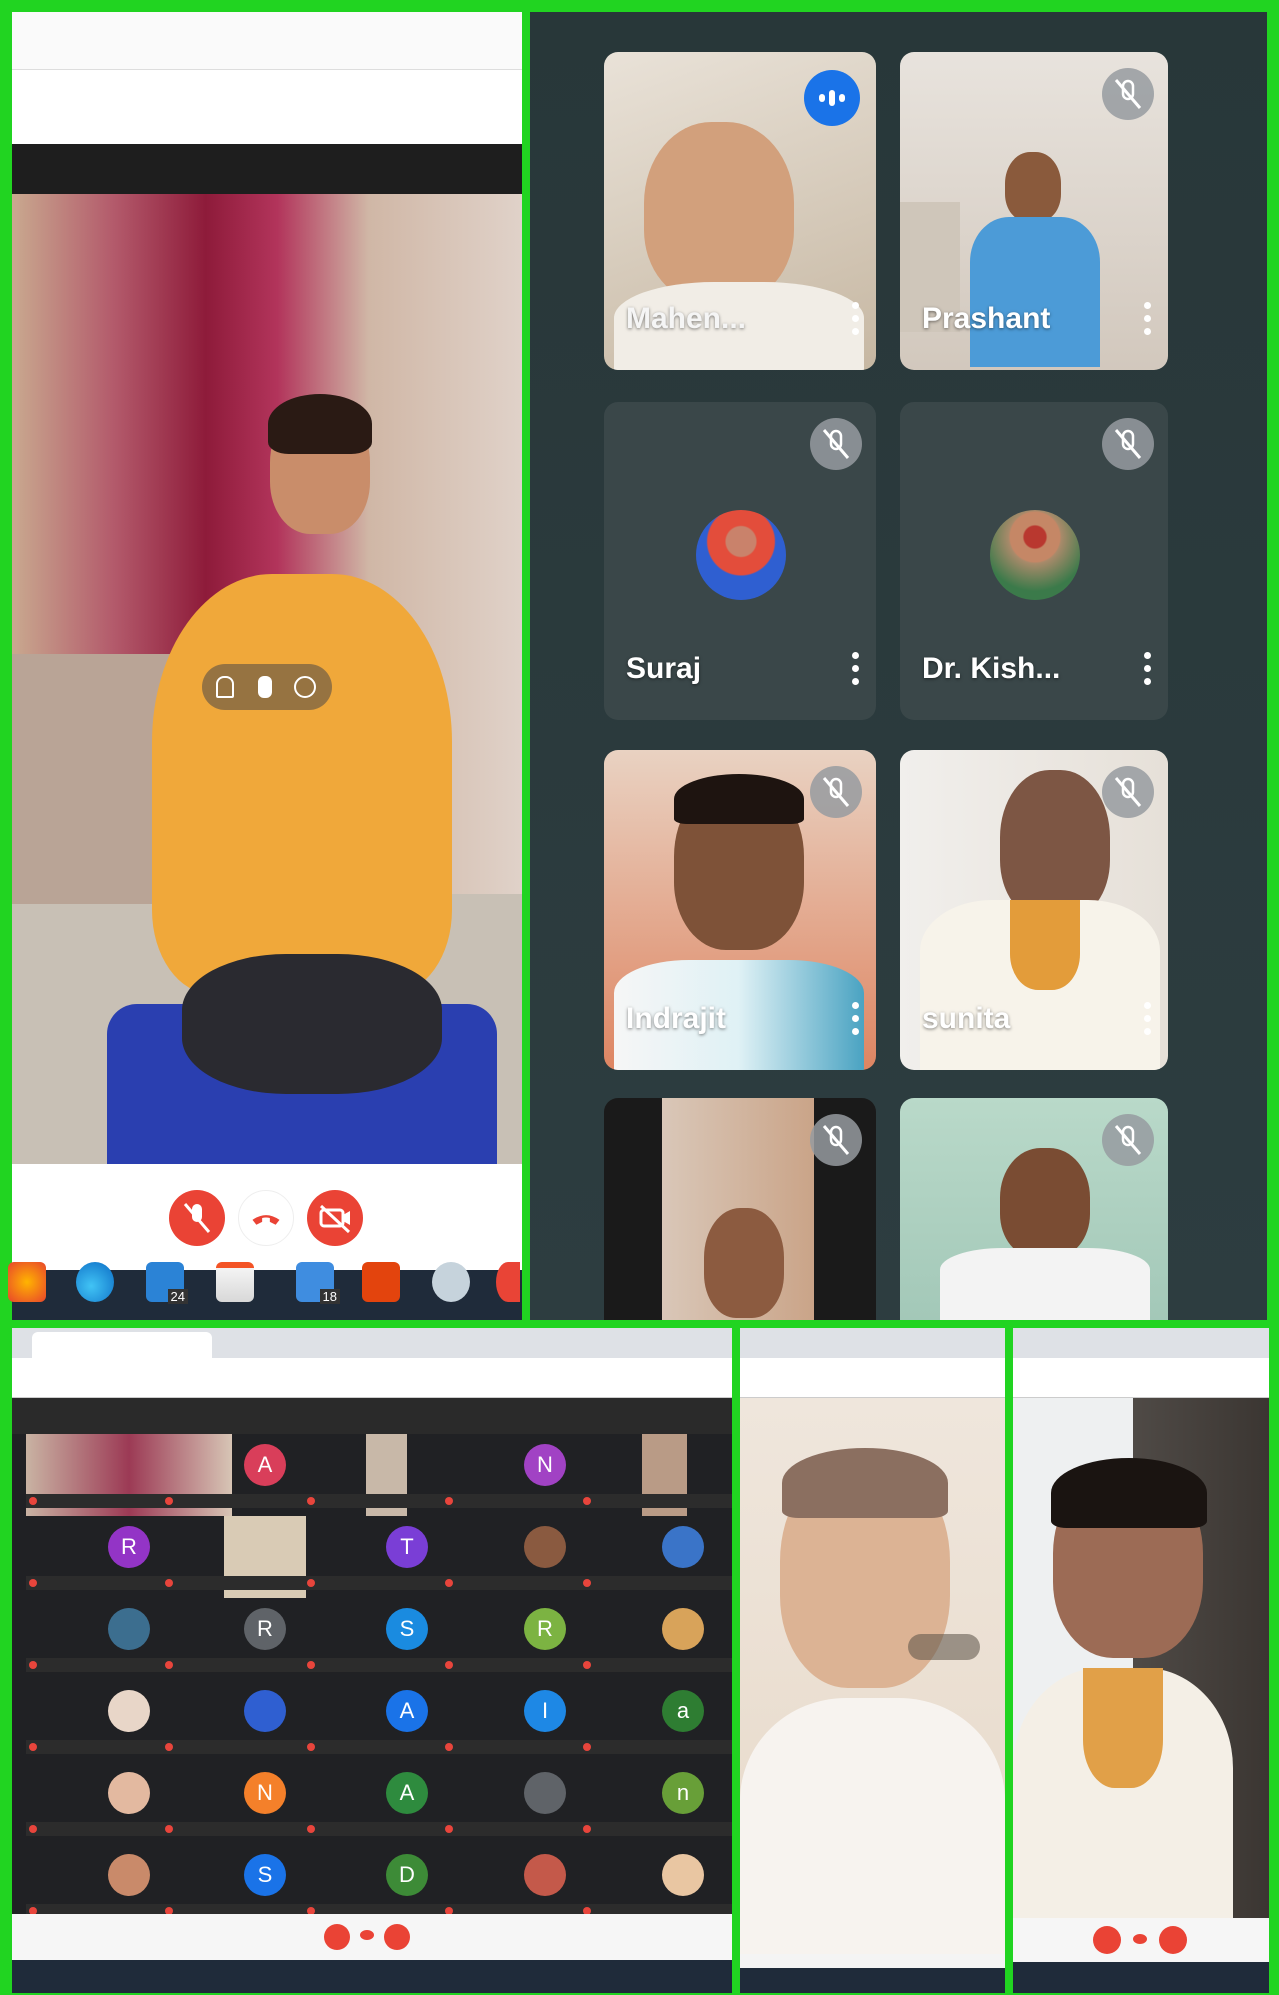  What do you see at coordinates (739, 799) in the screenshot?
I see `participant-hair` at bounding box center [739, 799].